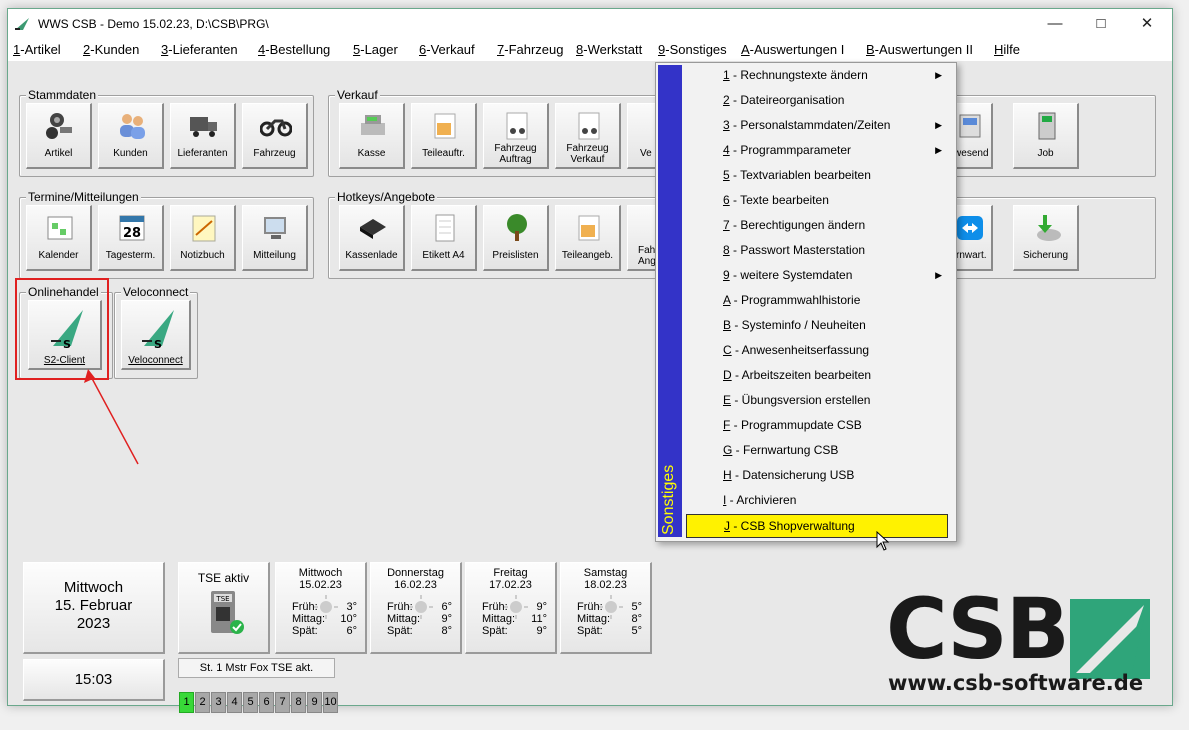 The width and height of the screenshot is (1189, 730). Describe the element at coordinates (970, 228) in the screenshot. I see `remote-support-icon` at that location.